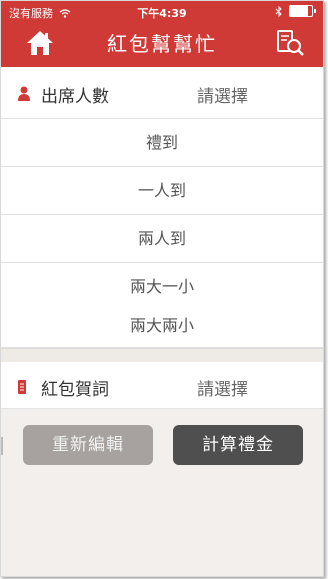  I want to click on battery-icon, so click(302, 11).